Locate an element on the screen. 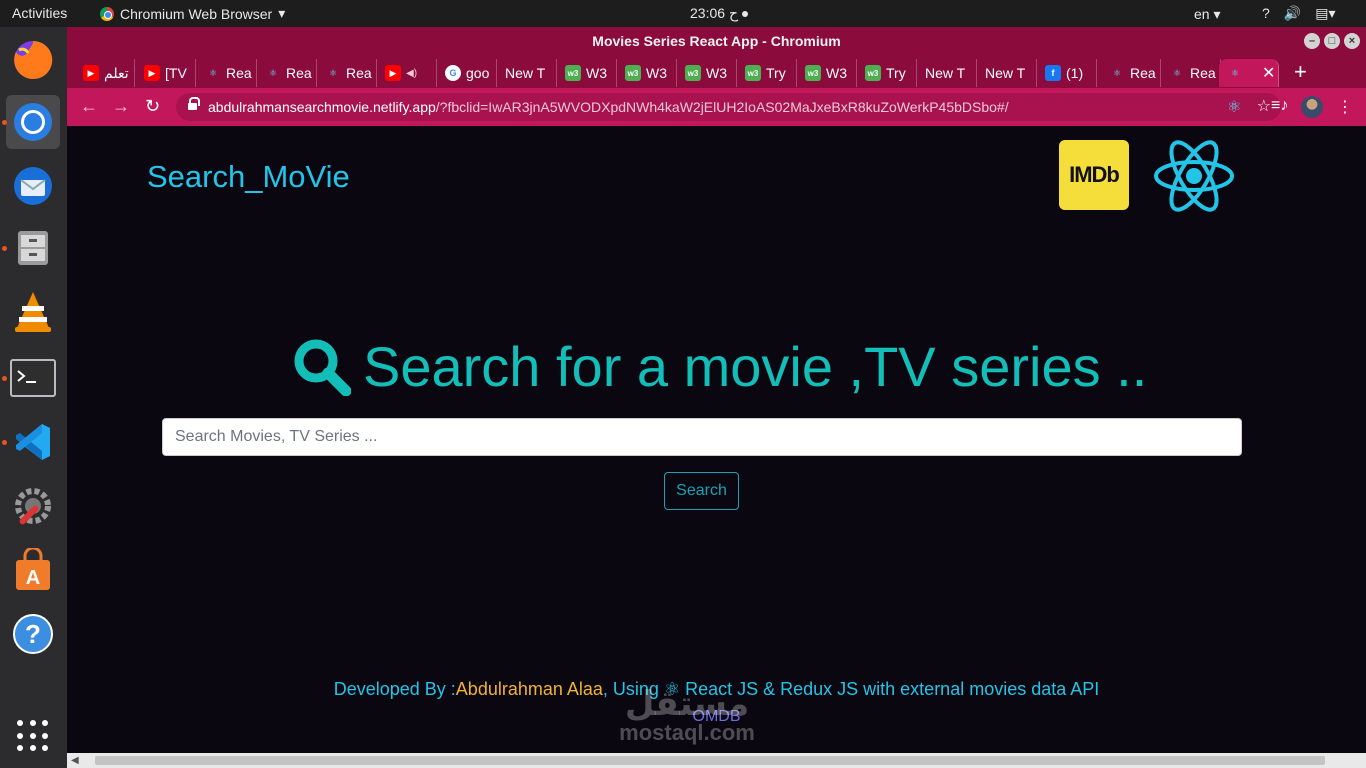 The width and height of the screenshot is (1366, 768). files-launcher is located at coordinates (31, 248).